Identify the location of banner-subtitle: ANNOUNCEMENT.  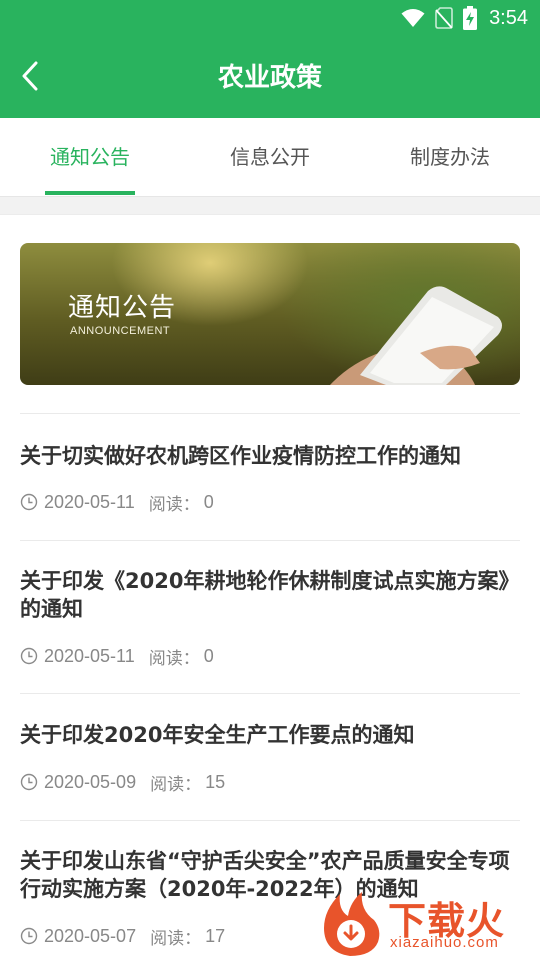
(120, 331).